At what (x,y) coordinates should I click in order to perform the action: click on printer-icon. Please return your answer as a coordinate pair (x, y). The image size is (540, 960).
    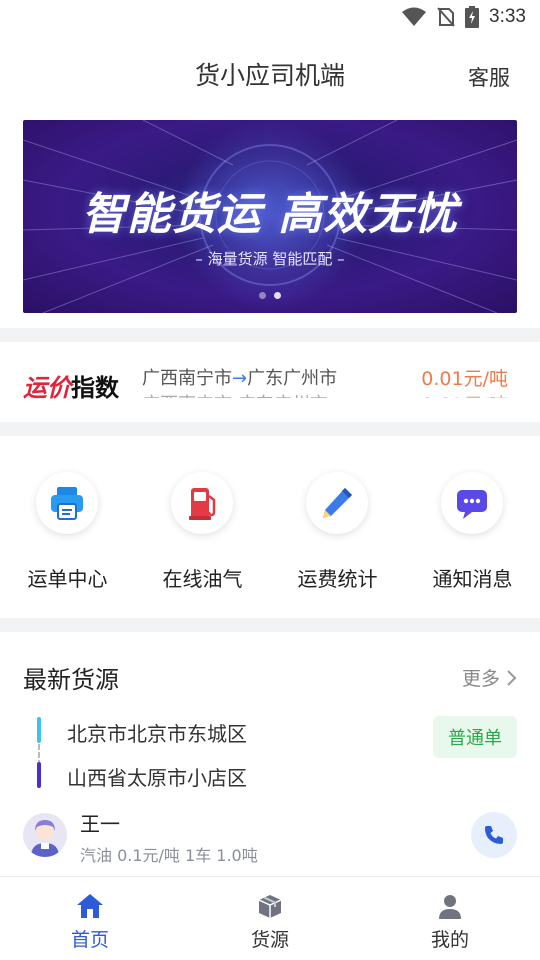
    Looking at the image, I should click on (67, 503).